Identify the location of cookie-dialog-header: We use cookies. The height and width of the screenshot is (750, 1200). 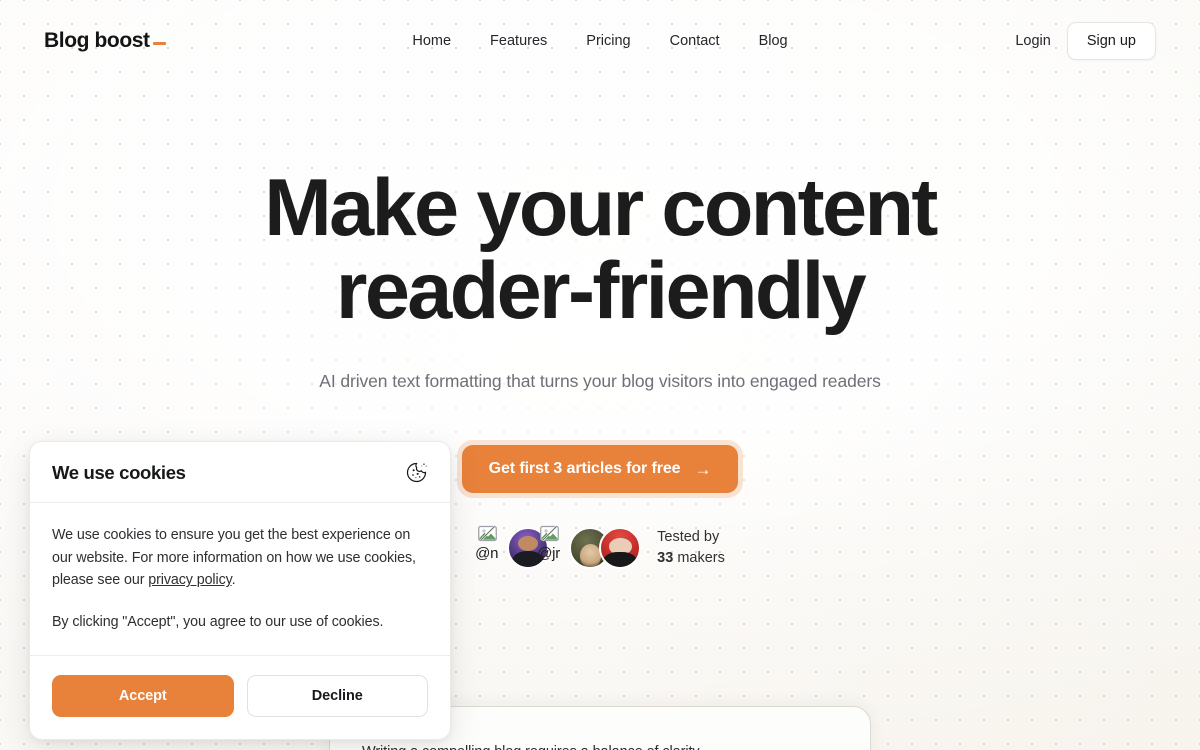
(240, 472).